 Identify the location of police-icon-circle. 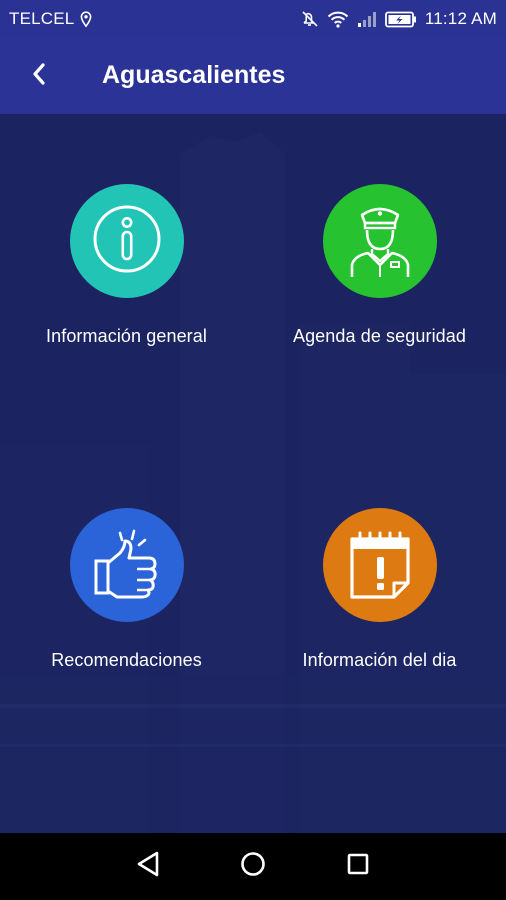
(379, 241).